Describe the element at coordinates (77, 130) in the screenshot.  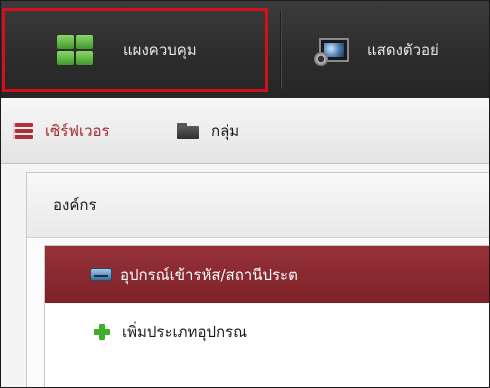
I see `tab-server-label: เซิร์ฟเวอร` at that location.